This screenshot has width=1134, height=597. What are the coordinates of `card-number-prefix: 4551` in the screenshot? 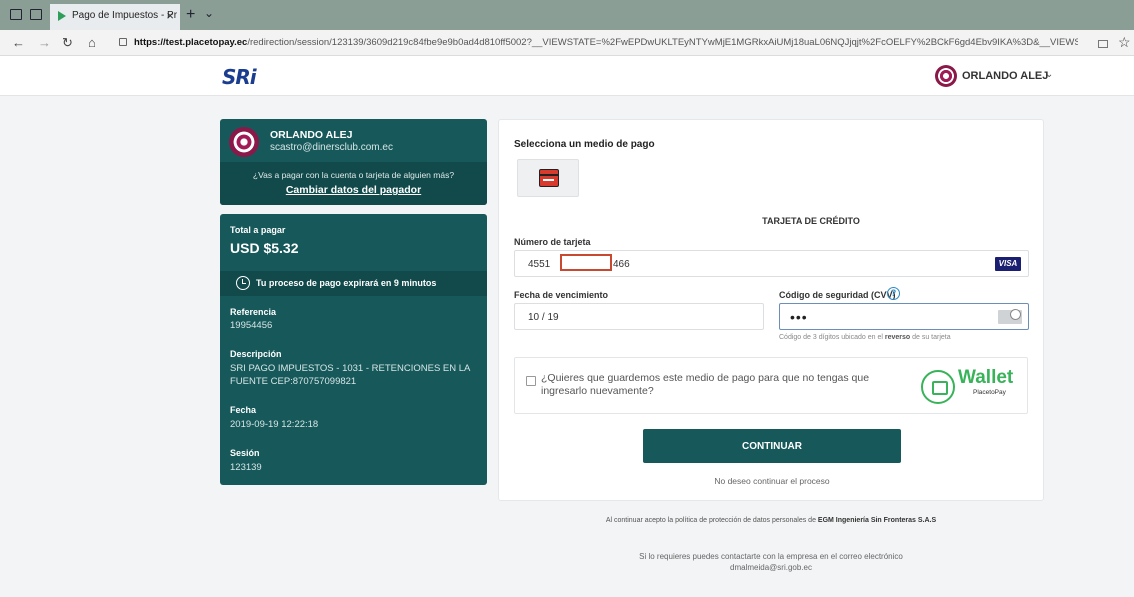 It's located at (539, 264).